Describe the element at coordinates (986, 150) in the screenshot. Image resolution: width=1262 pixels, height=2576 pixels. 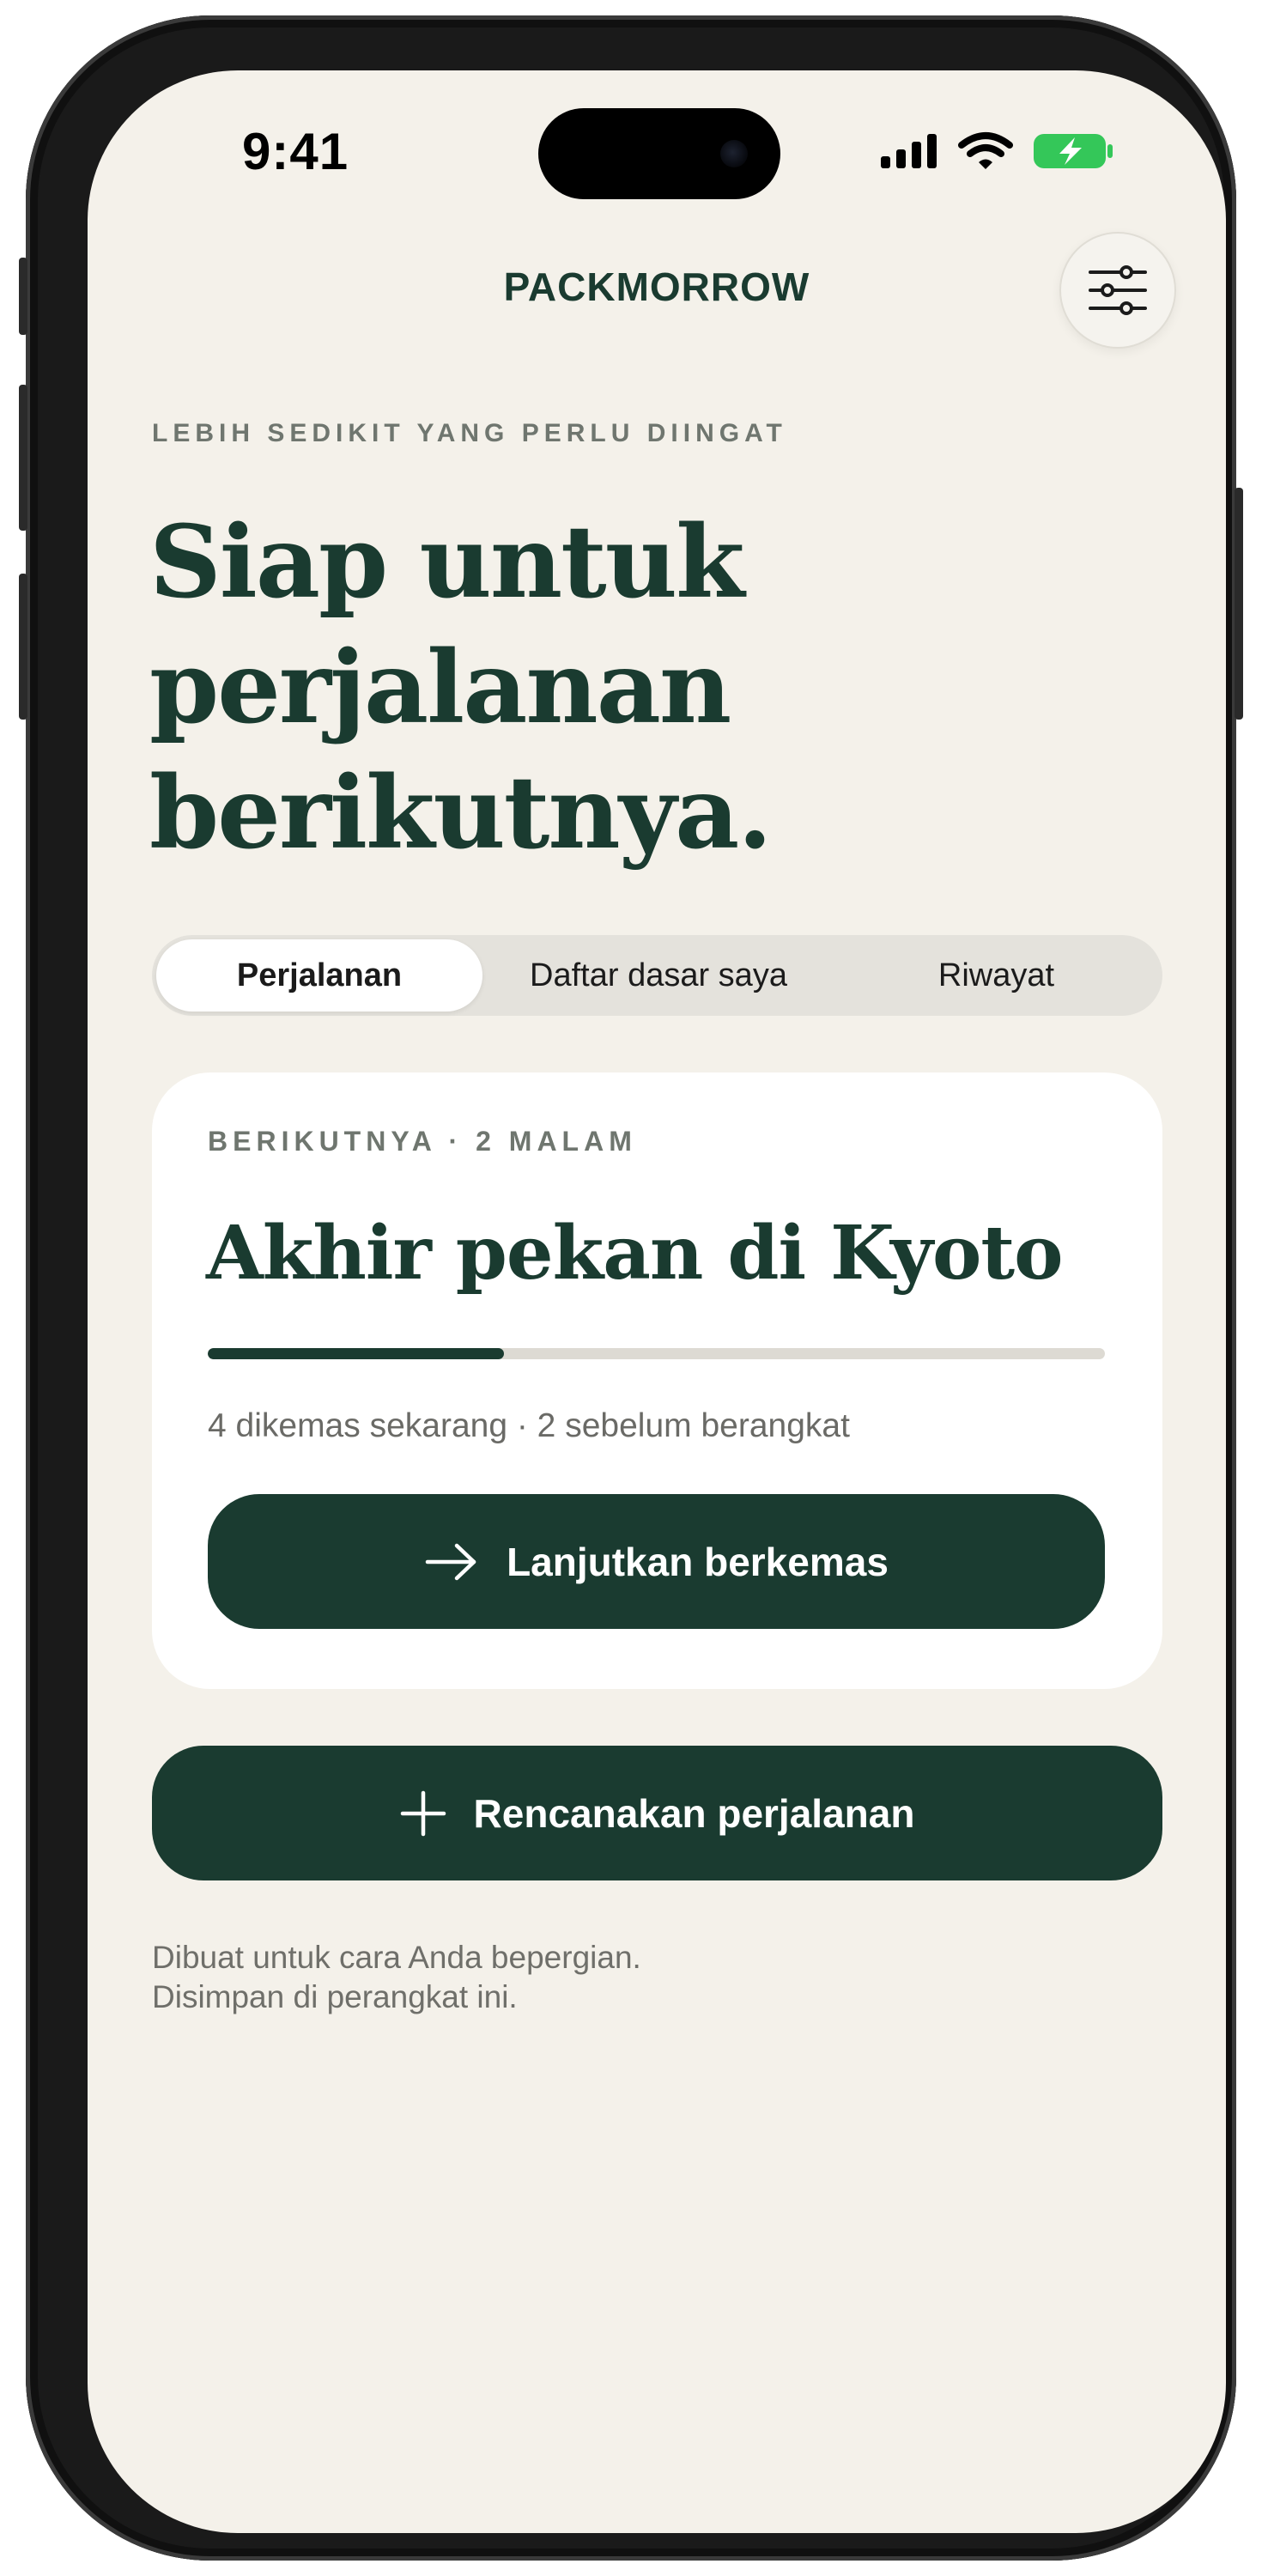
I see `wifi-icon` at that location.